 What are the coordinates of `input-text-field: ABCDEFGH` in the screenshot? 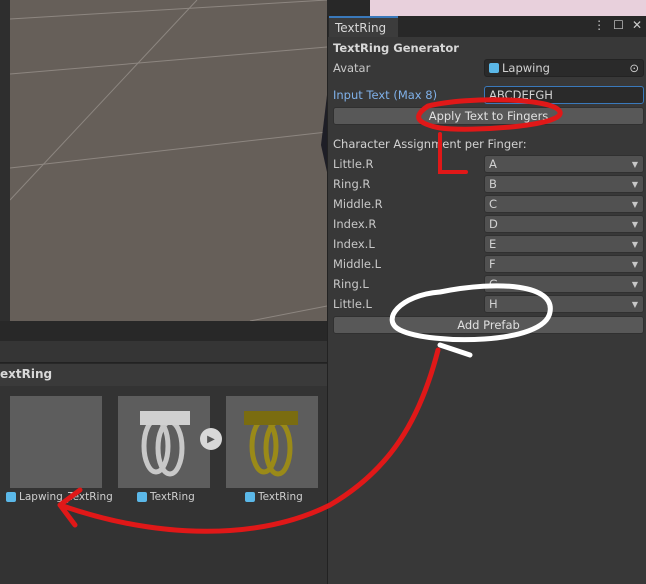 It's located at (564, 95).